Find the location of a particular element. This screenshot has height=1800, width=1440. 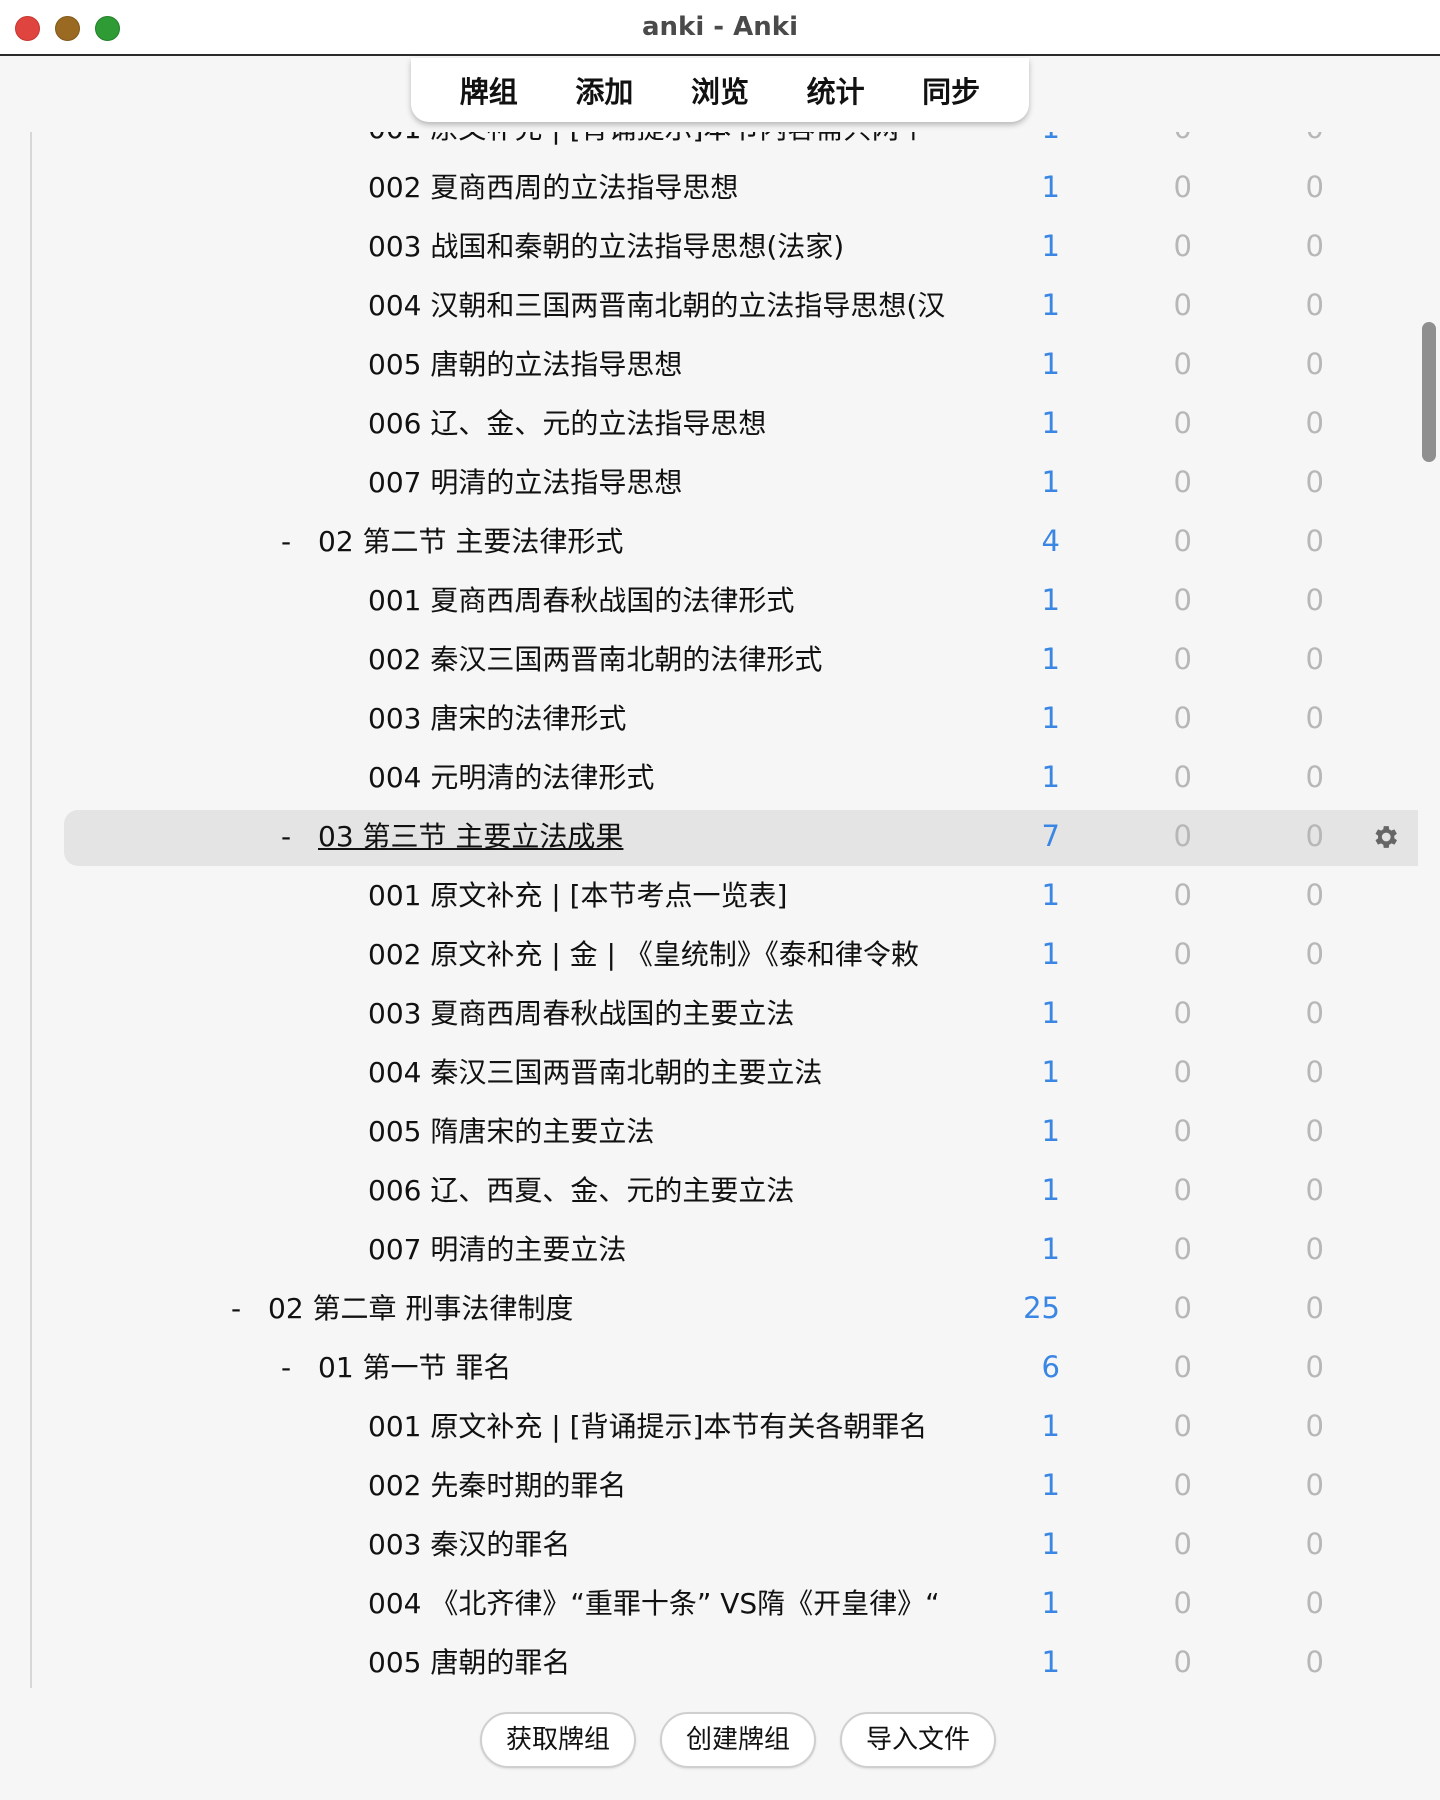

deck-row: 007 明清的立法指导思想 1 0 0 is located at coordinates (725, 482).